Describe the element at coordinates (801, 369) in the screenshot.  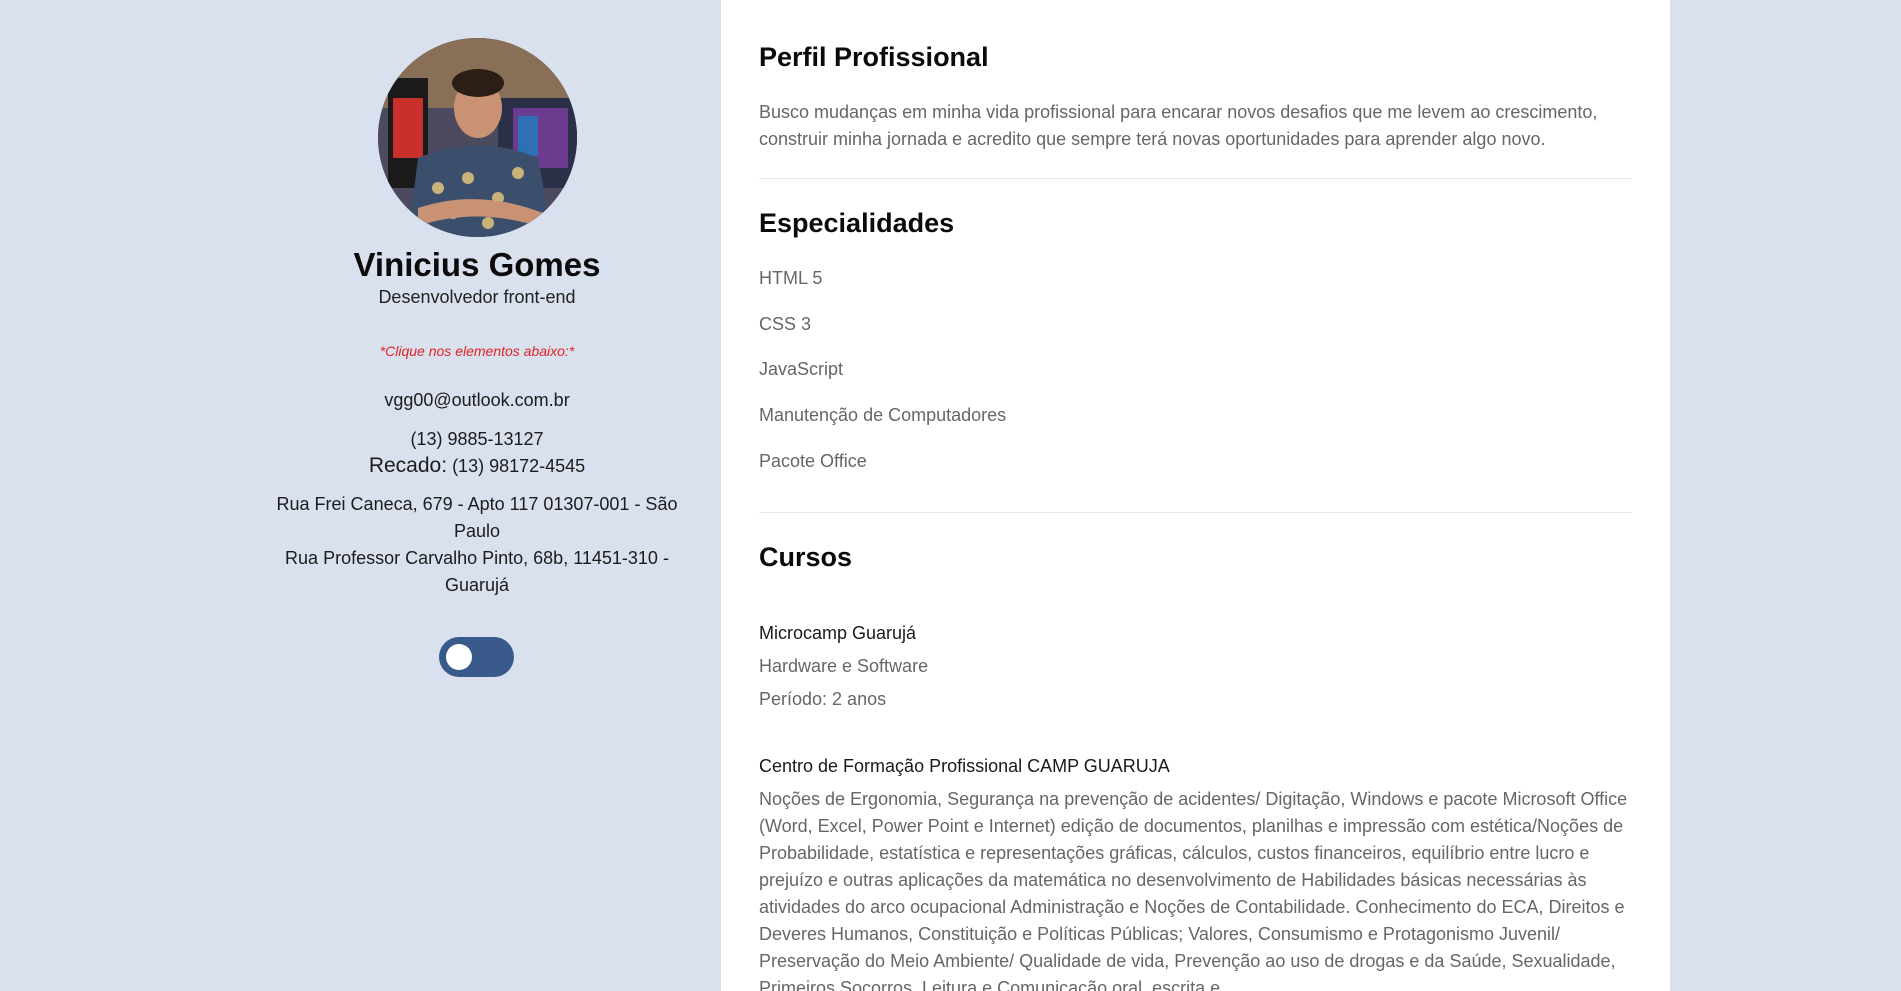
I see `skill-item: JavaScript` at that location.